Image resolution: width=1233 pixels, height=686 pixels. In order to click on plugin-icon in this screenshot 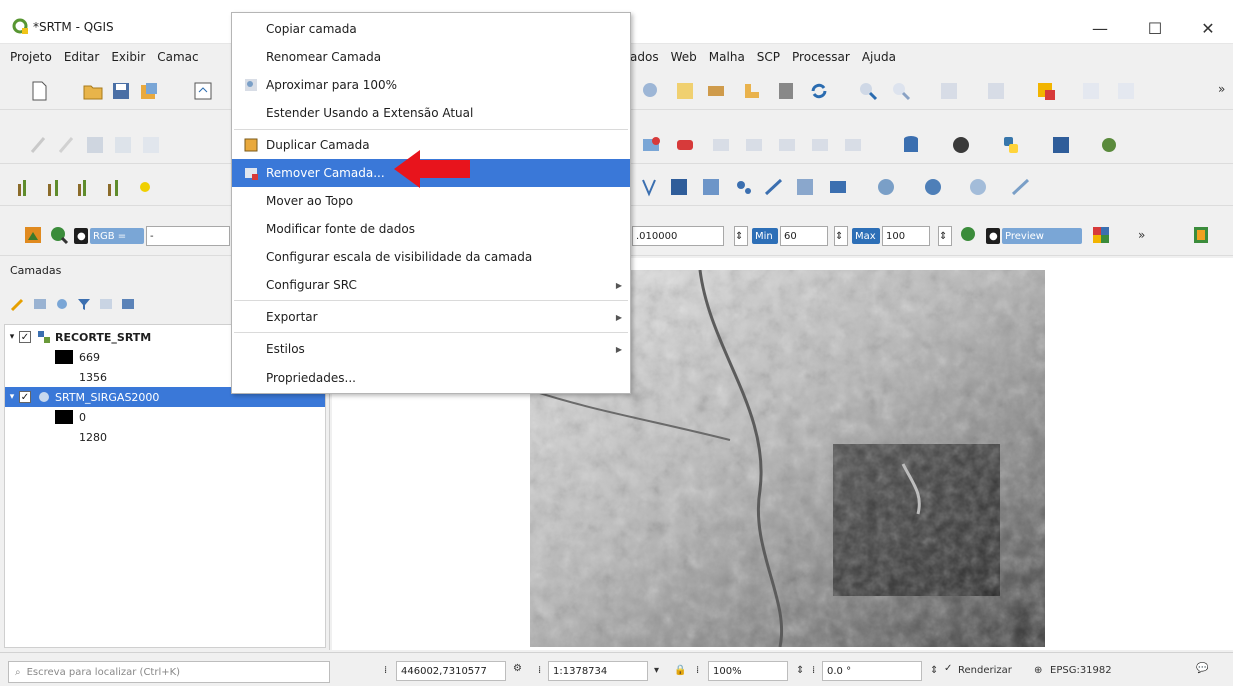, I will do `click(1109, 145)`.